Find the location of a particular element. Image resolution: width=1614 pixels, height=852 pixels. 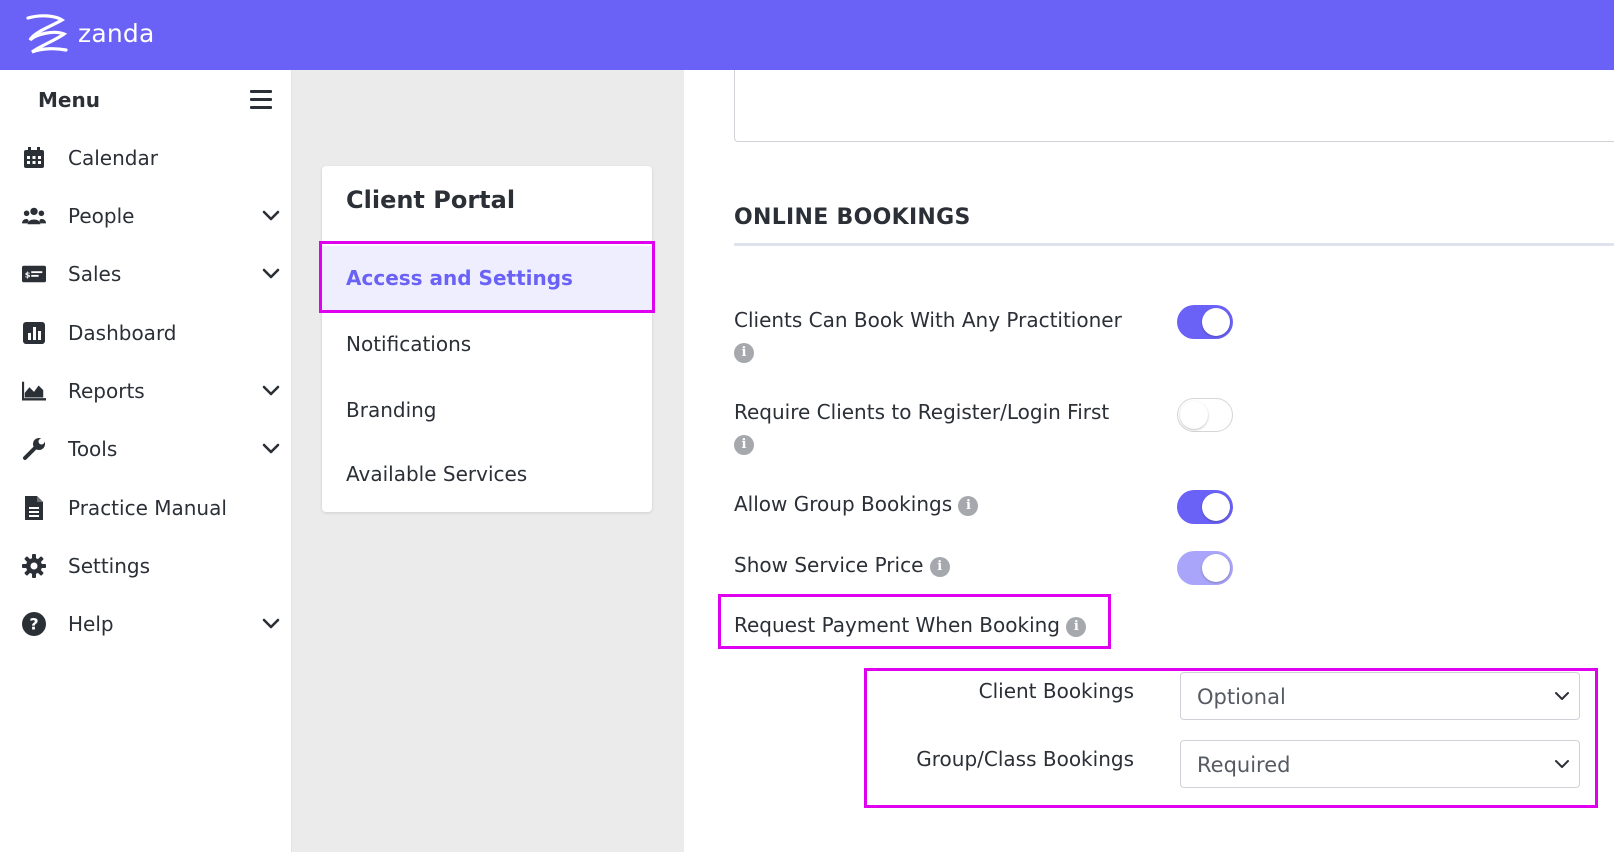

setting-row-request-payment: Request Payment When Booking i is located at coordinates (910, 625).